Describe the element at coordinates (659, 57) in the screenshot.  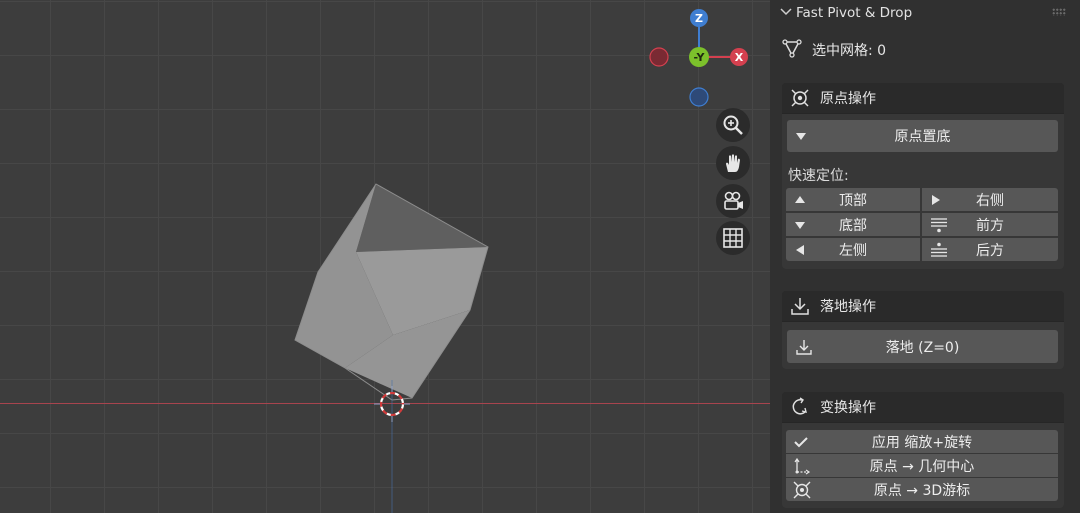
I see `neg-x-axis-handle` at that location.